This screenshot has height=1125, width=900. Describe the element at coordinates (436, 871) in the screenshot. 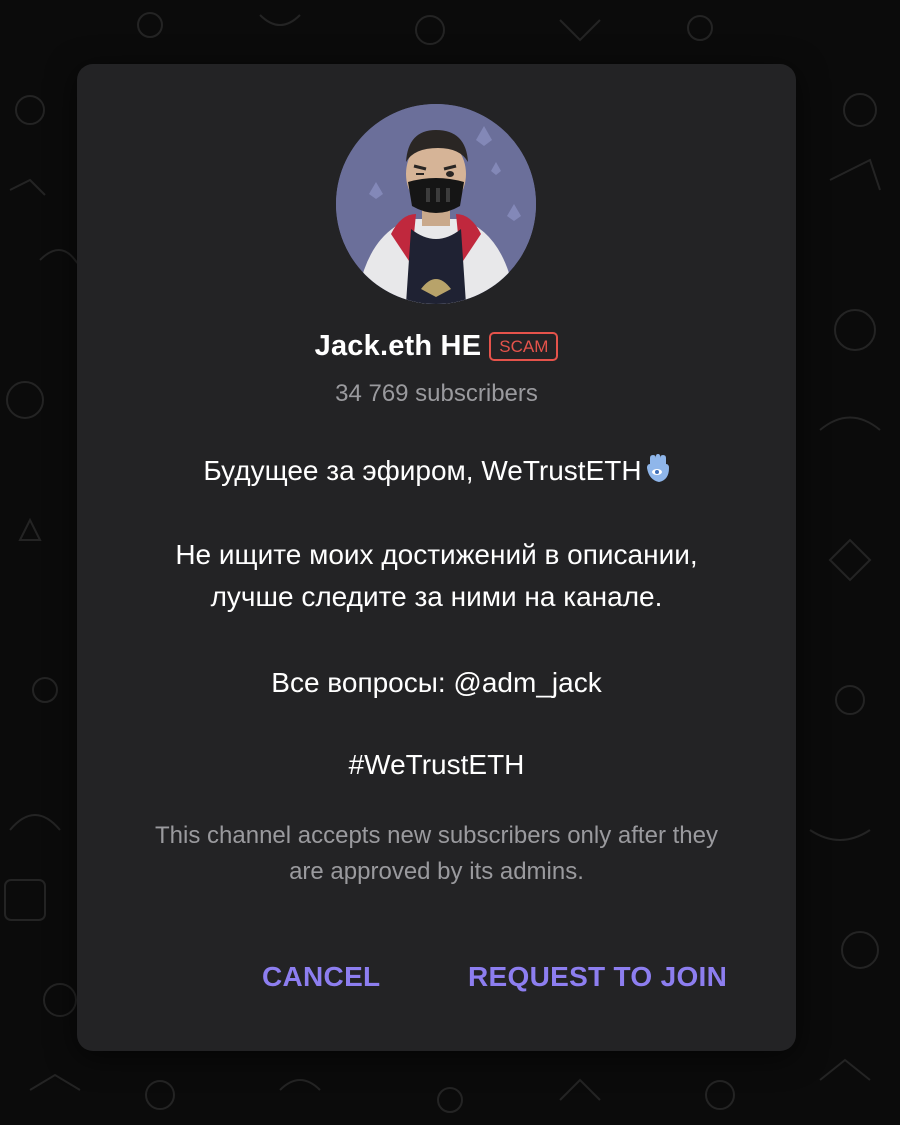

I see `approval-note-line-2: are approved by its admins.` at that location.